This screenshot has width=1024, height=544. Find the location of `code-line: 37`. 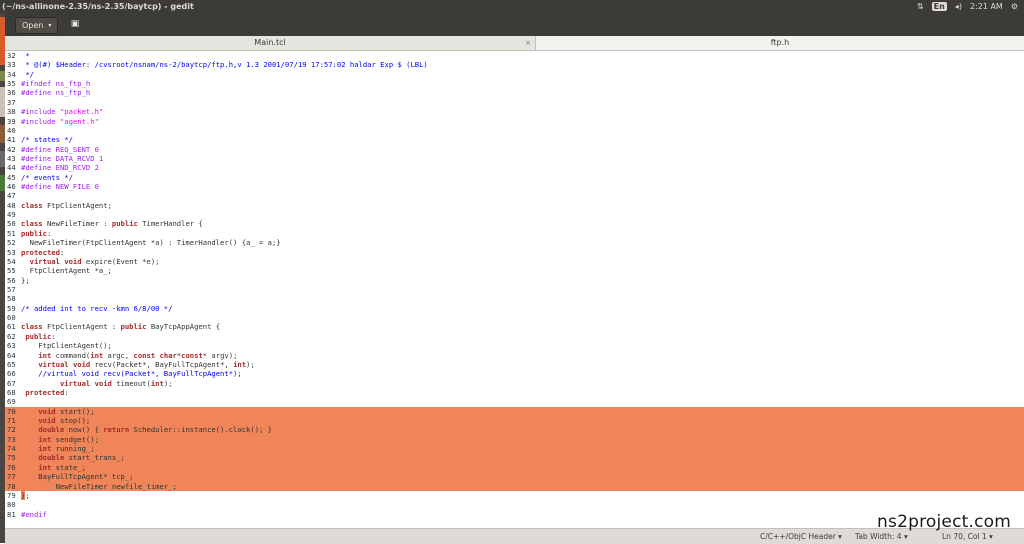

code-line: 37 is located at coordinates (514, 102).